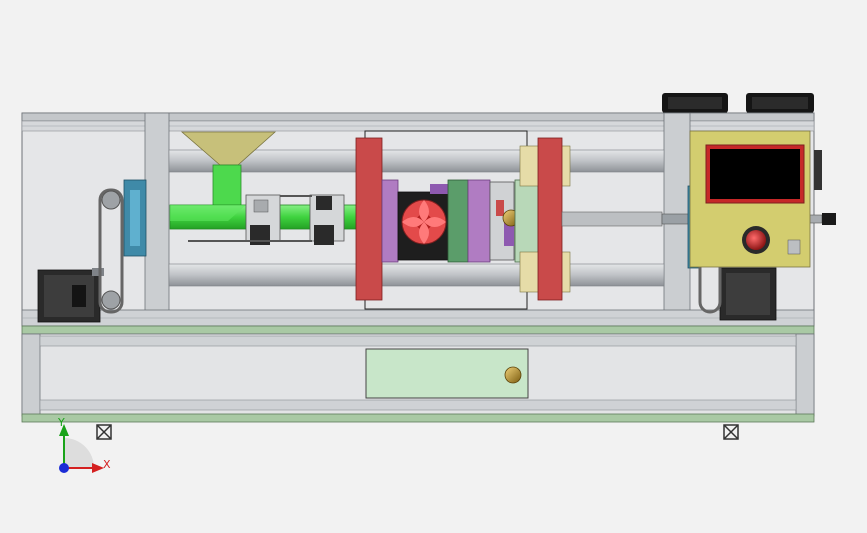 The height and width of the screenshot is (533, 867). Describe the element at coordinates (458, 221) in the screenshot. I see `mold-plate-center` at that location.